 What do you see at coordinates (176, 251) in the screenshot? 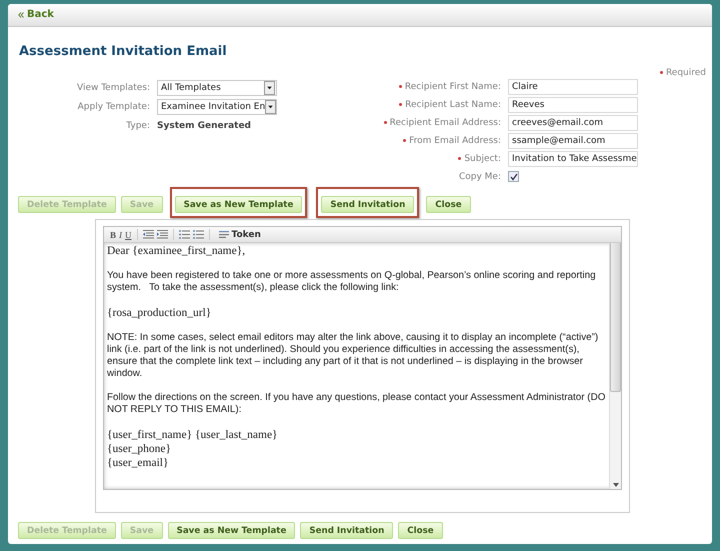
I see `email-greeting: Dear {examinee_first_name},` at bounding box center [176, 251].